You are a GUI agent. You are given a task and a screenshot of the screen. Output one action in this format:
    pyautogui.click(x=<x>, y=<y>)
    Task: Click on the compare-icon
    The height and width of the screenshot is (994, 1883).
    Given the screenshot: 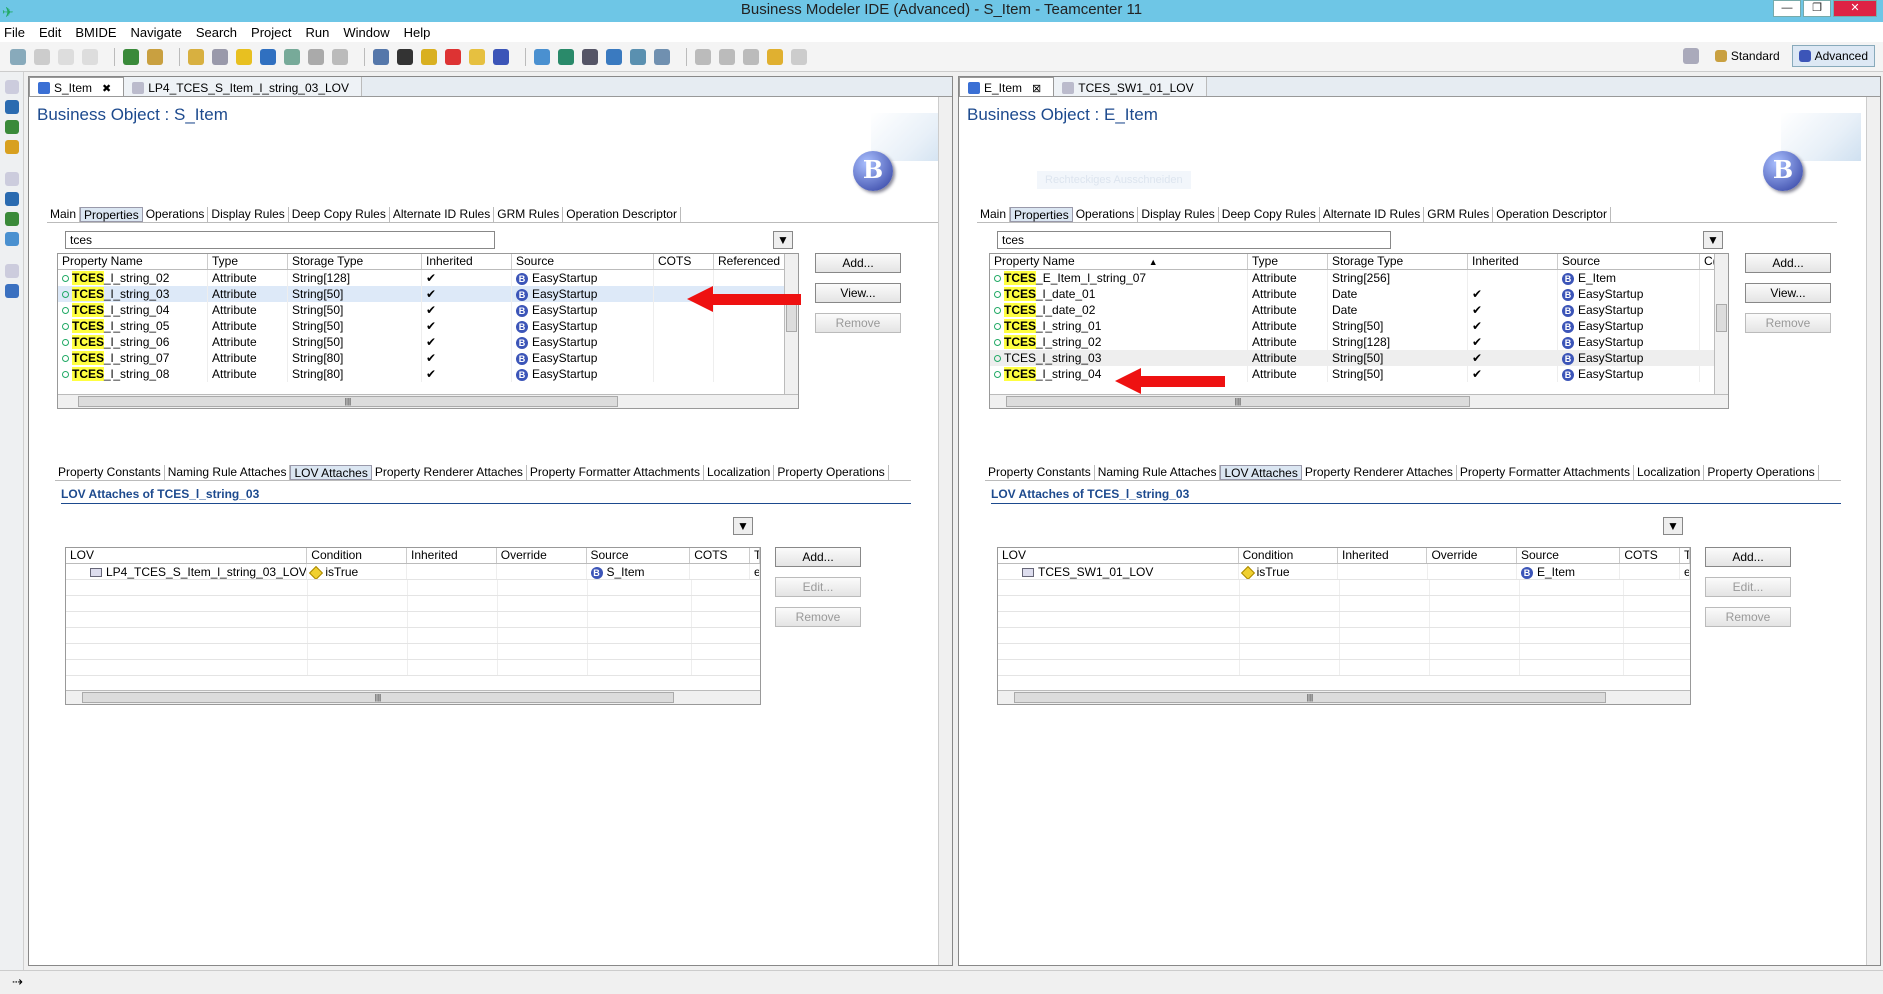 What is the action you would take?
    pyautogui.click(x=292, y=56)
    